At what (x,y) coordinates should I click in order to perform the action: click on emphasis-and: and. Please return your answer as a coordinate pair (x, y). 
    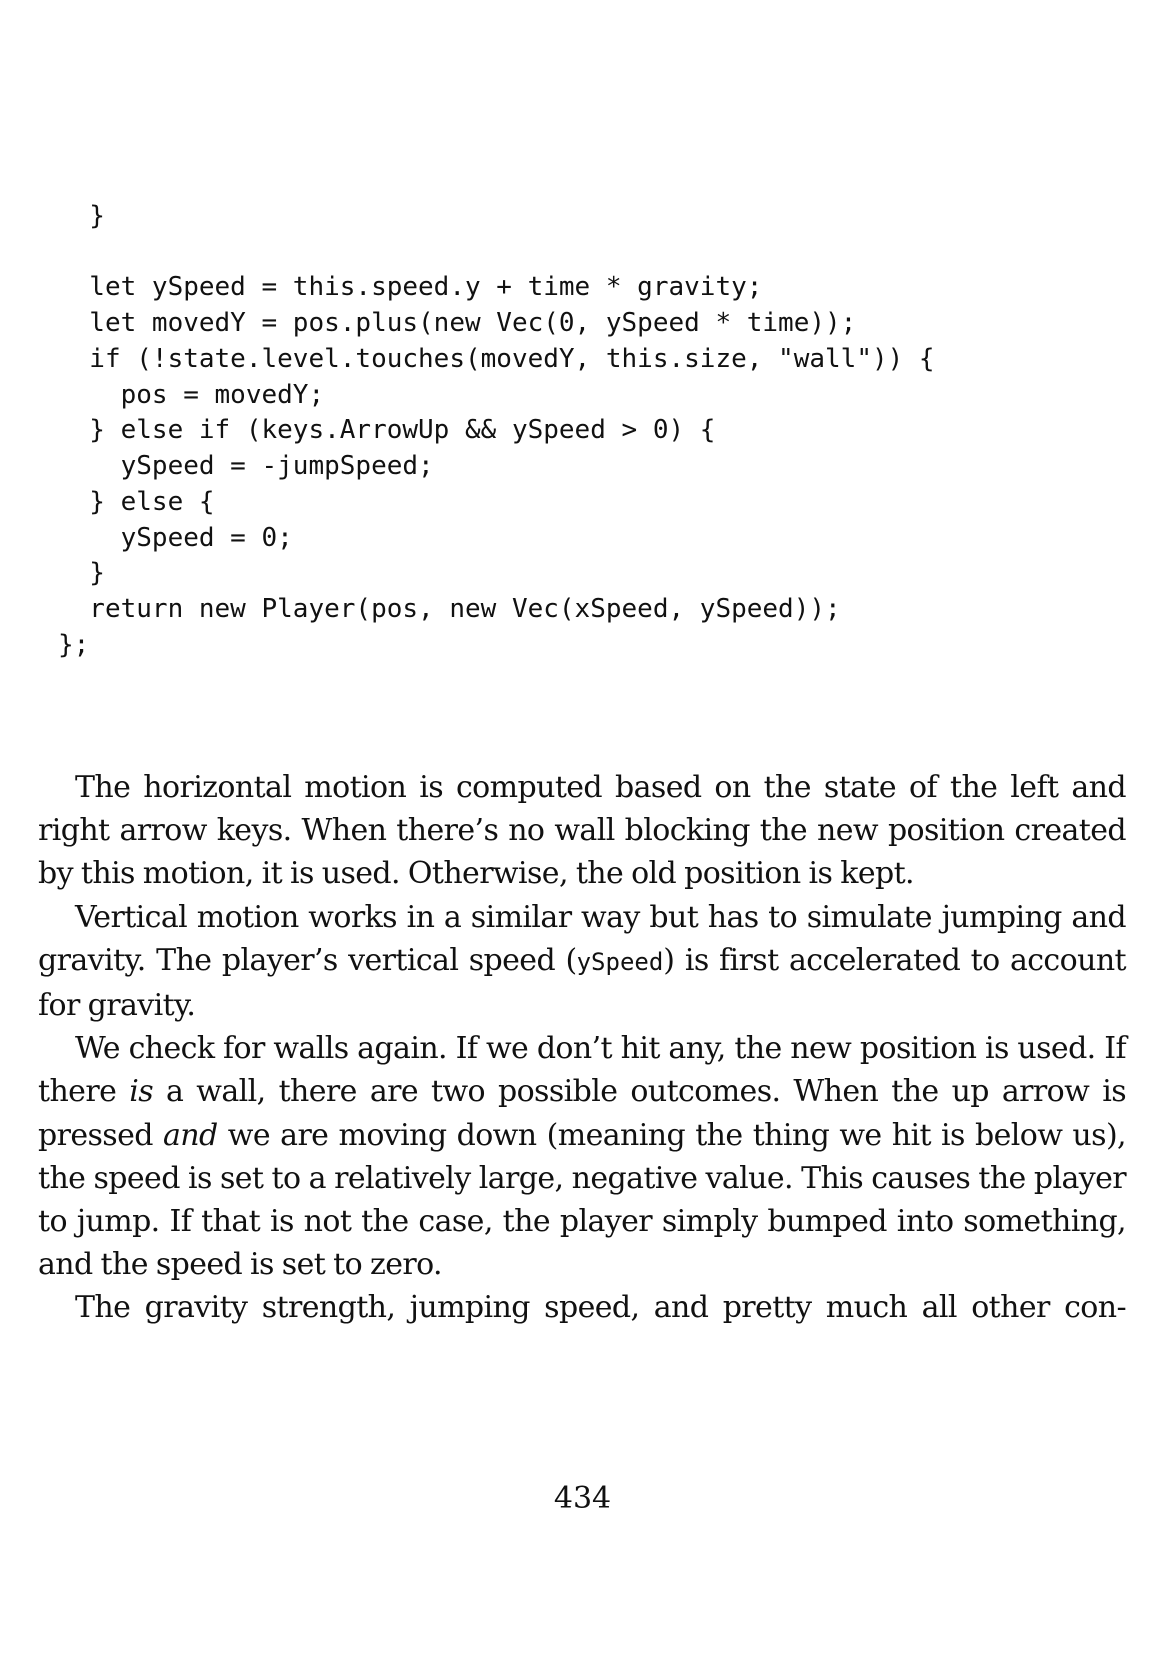
    Looking at the image, I should click on (190, 1135).